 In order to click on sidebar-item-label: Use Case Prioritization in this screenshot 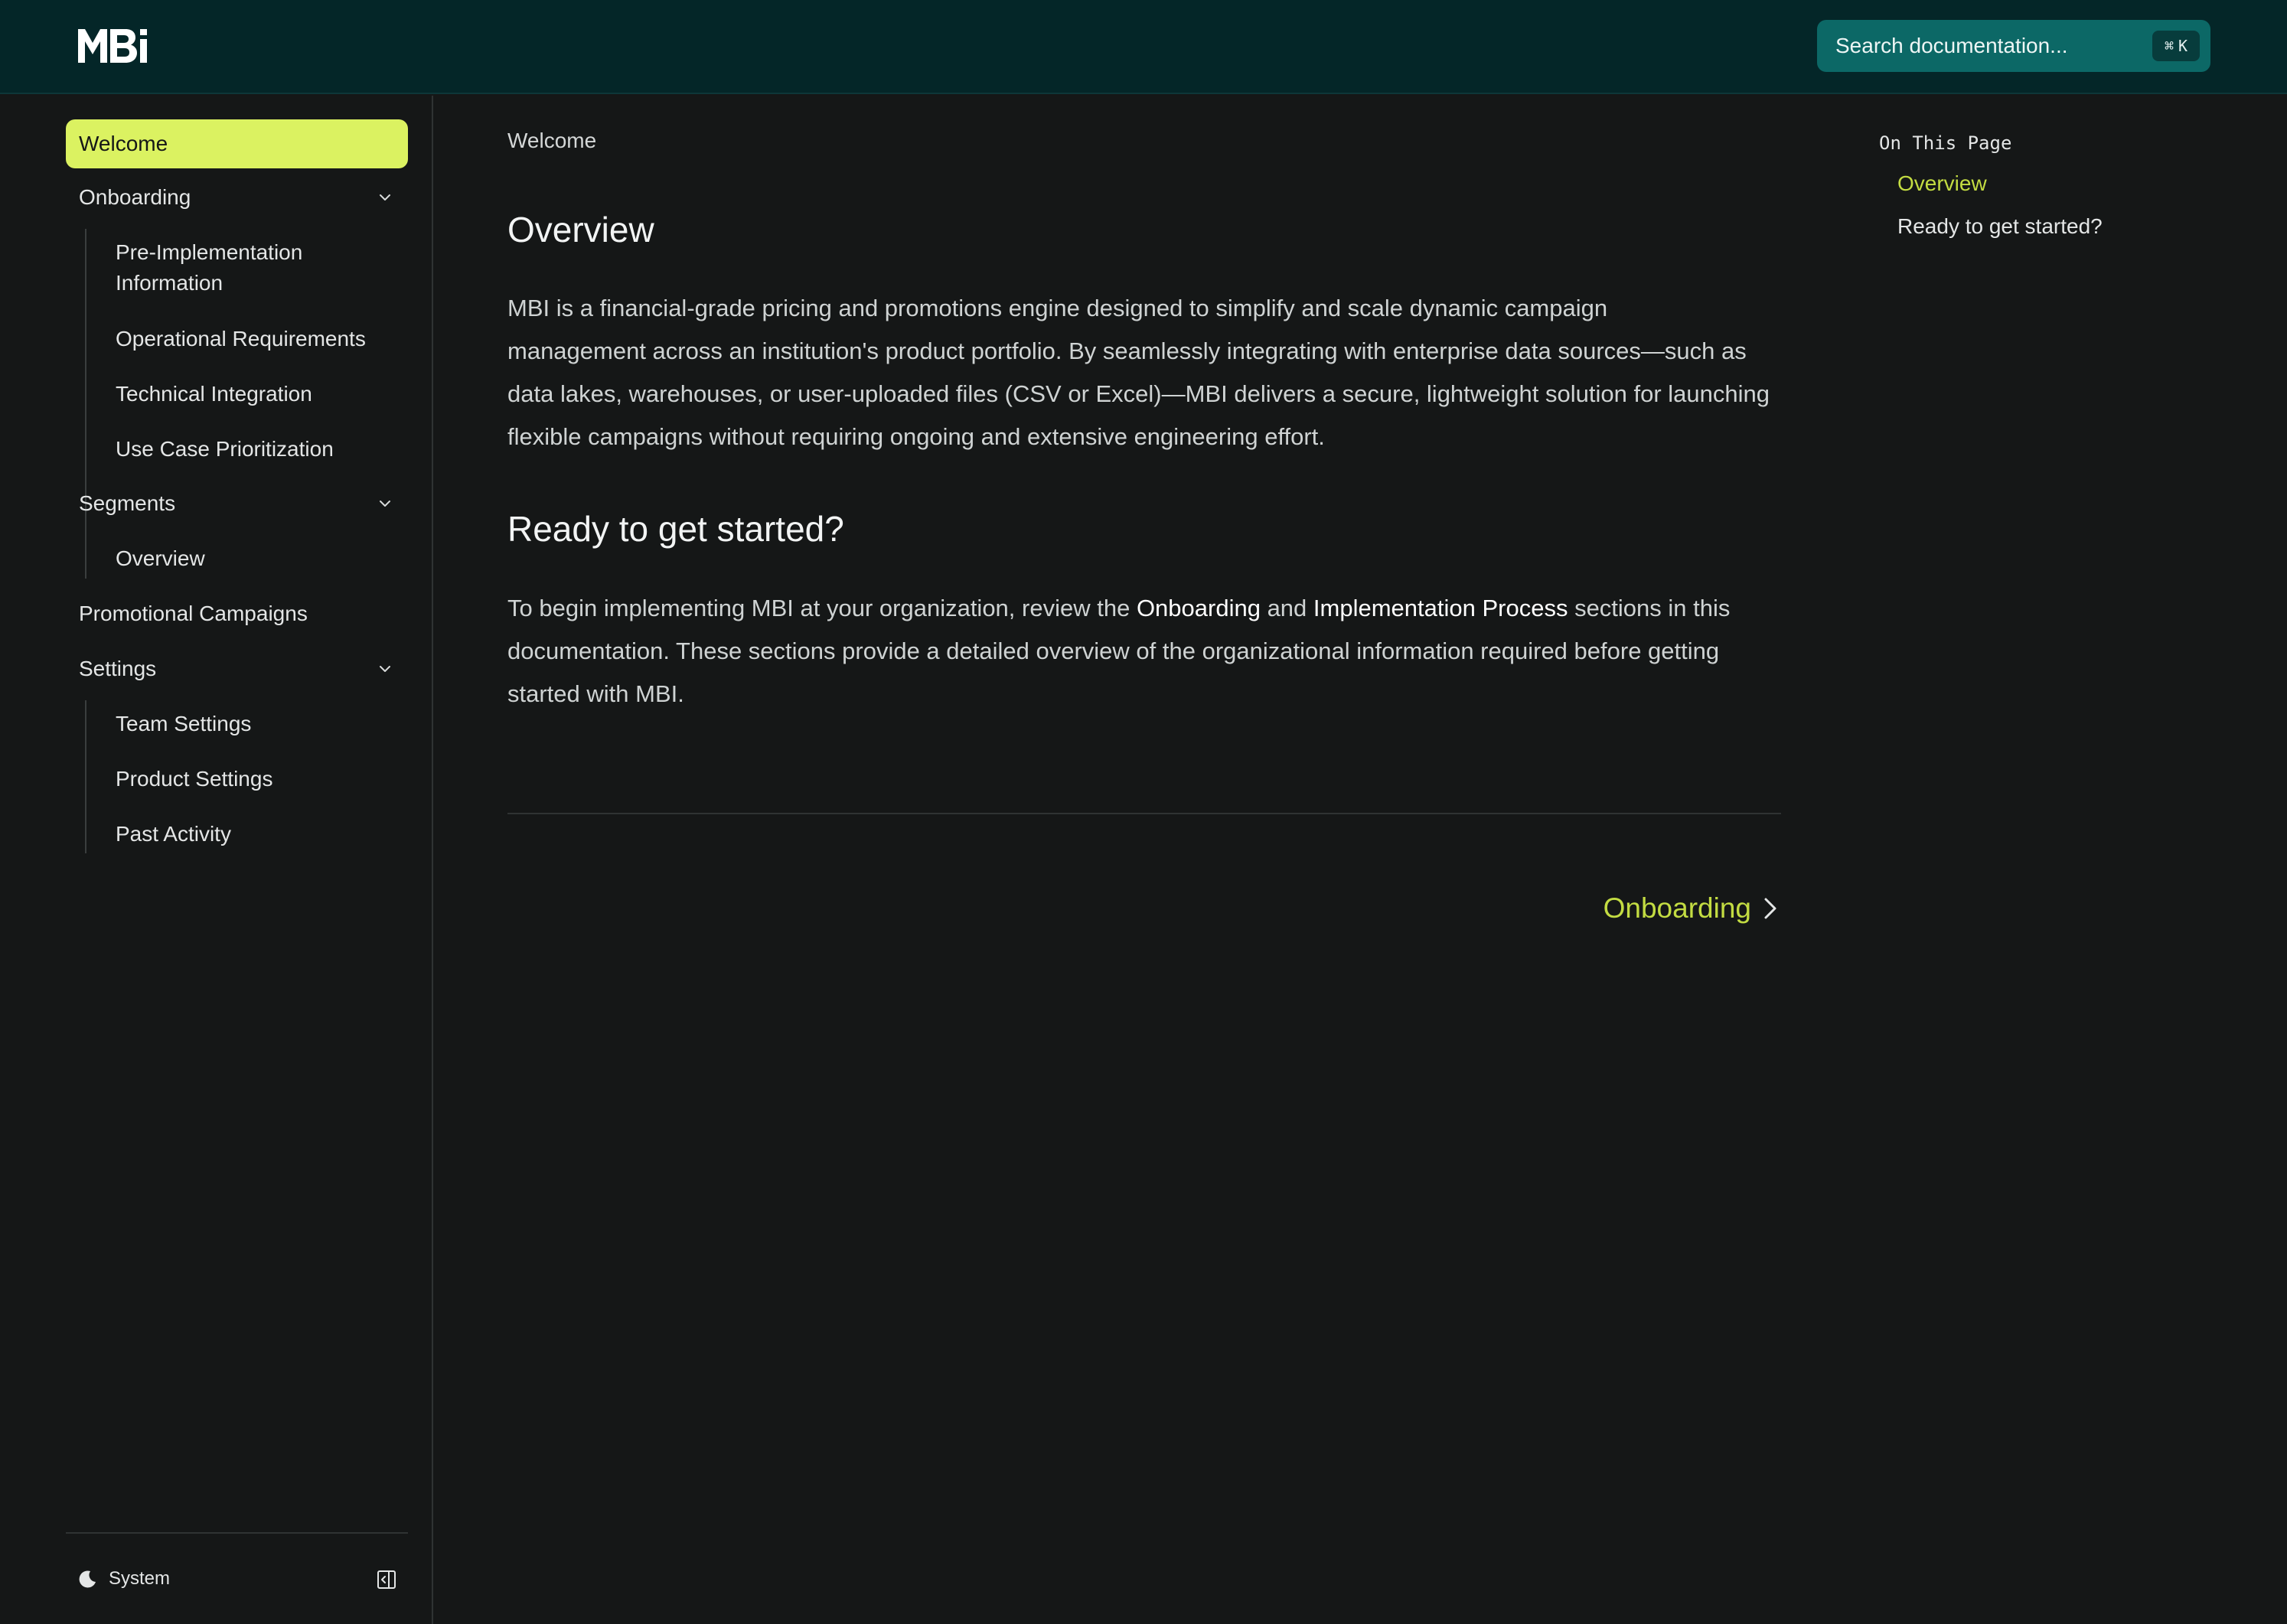, I will do `click(225, 449)`.